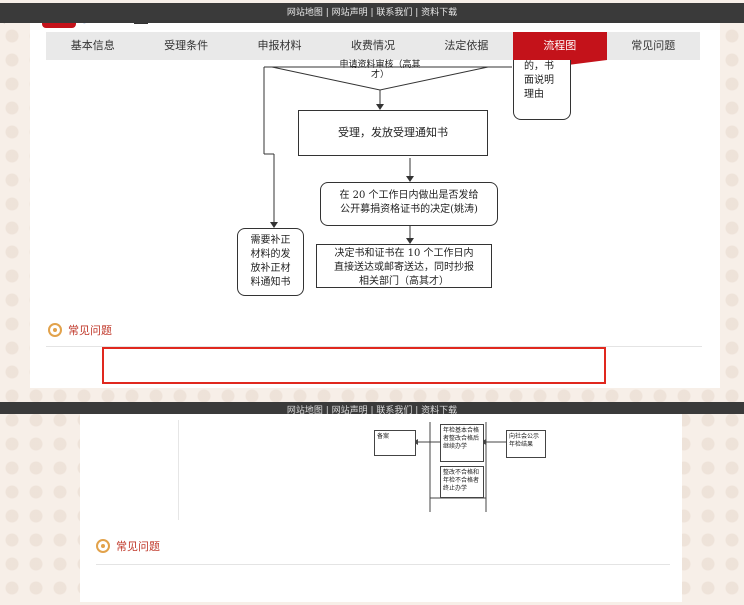 Image resolution: width=744 pixels, height=605 pixels. Describe the element at coordinates (526, 444) in the screenshot. I see `publish-box: 向社会公示年检结果` at that location.